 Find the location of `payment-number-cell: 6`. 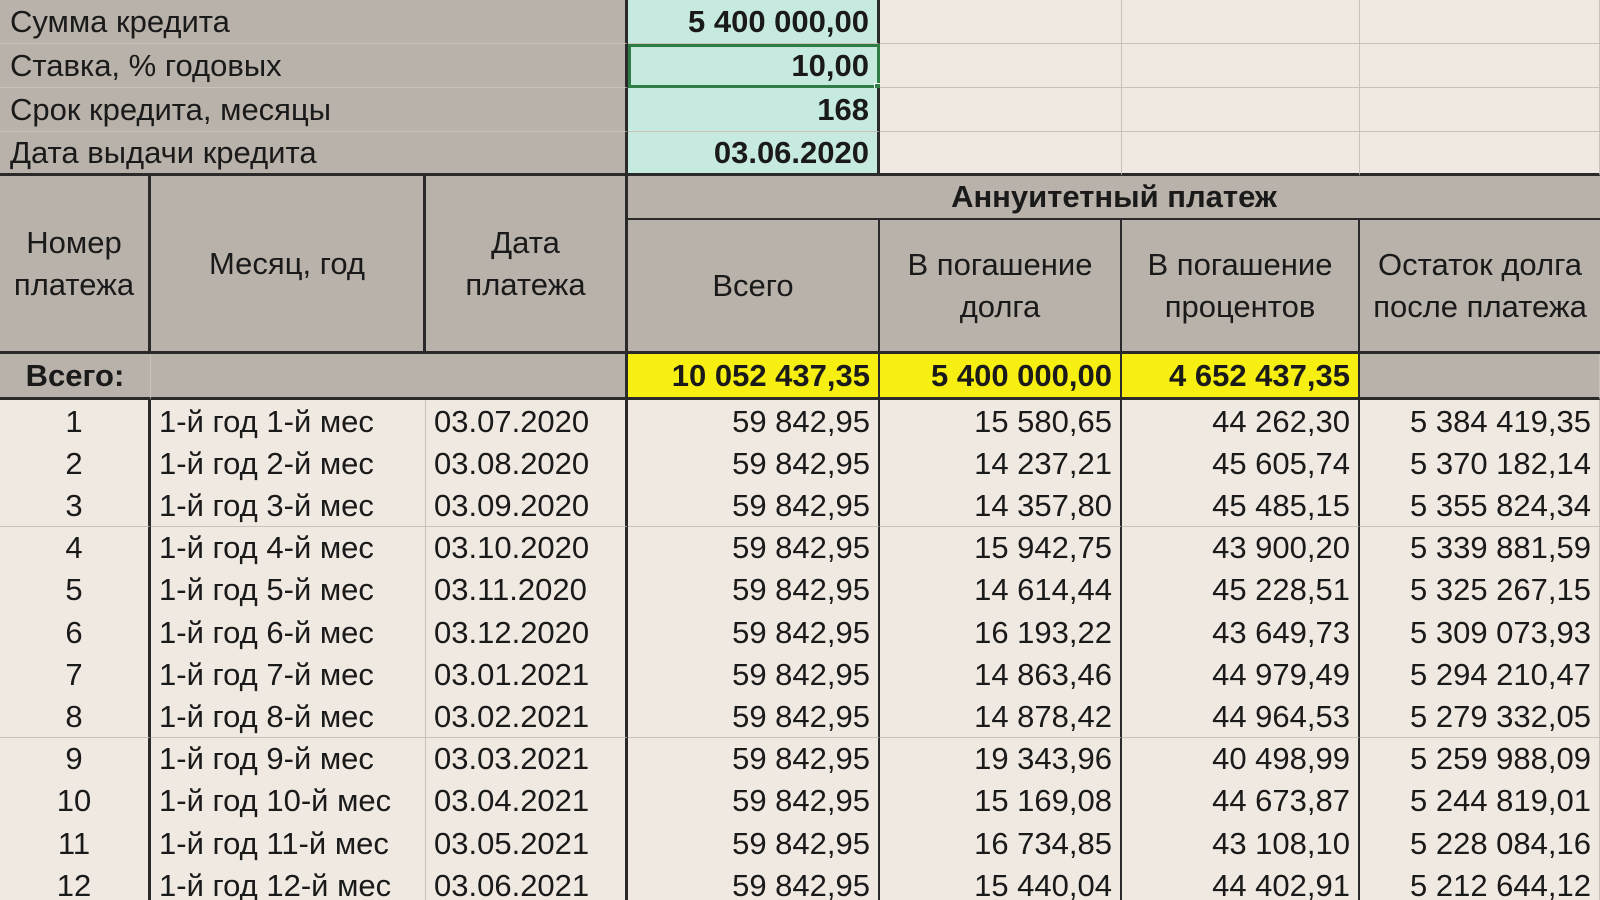

payment-number-cell: 6 is located at coordinates (75, 632).